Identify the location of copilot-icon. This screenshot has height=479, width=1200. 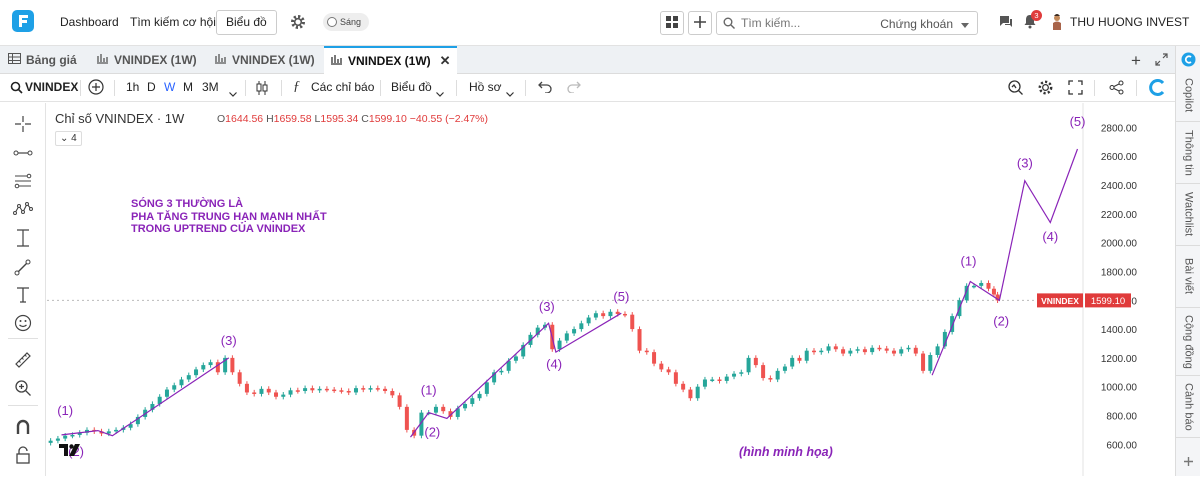
(1188, 61).